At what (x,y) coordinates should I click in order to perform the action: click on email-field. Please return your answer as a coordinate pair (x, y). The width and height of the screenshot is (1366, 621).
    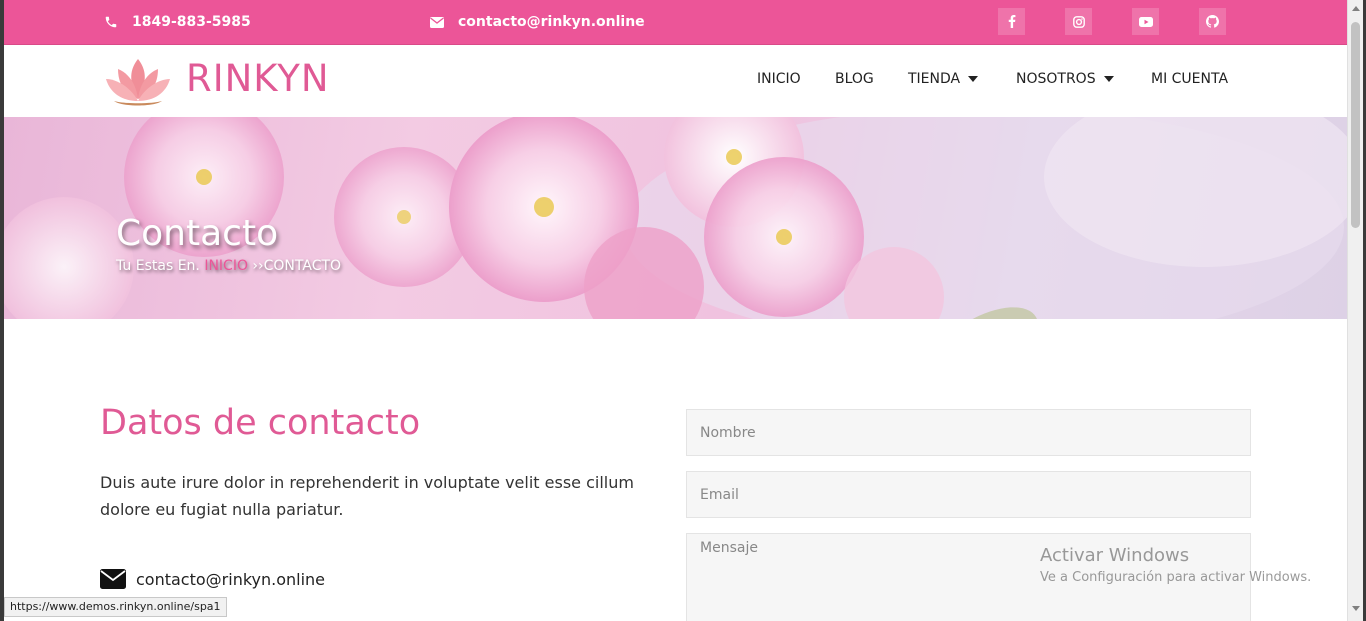
    Looking at the image, I should click on (968, 494).